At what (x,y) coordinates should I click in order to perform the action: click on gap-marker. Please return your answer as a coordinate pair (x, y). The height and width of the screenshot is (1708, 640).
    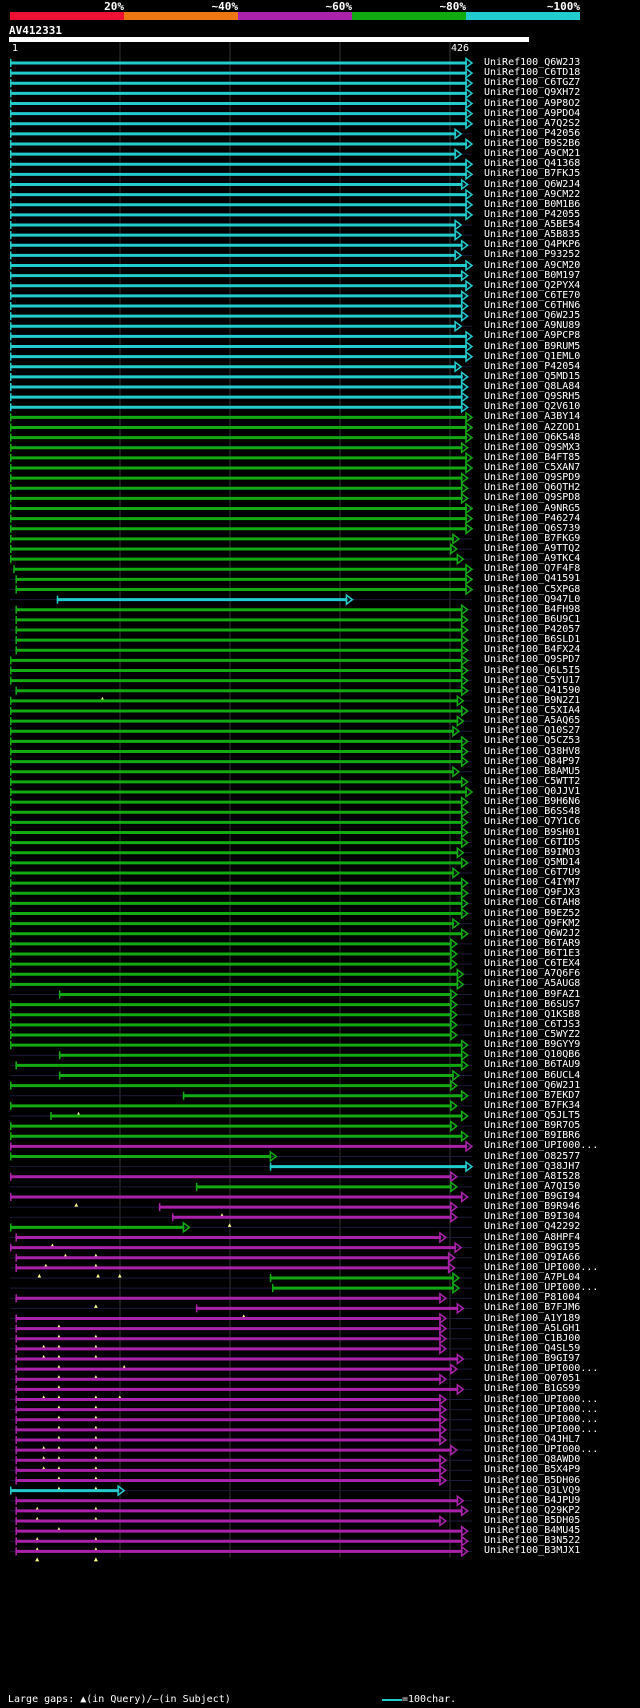
    Looking at the image, I should click on (95, 1559).